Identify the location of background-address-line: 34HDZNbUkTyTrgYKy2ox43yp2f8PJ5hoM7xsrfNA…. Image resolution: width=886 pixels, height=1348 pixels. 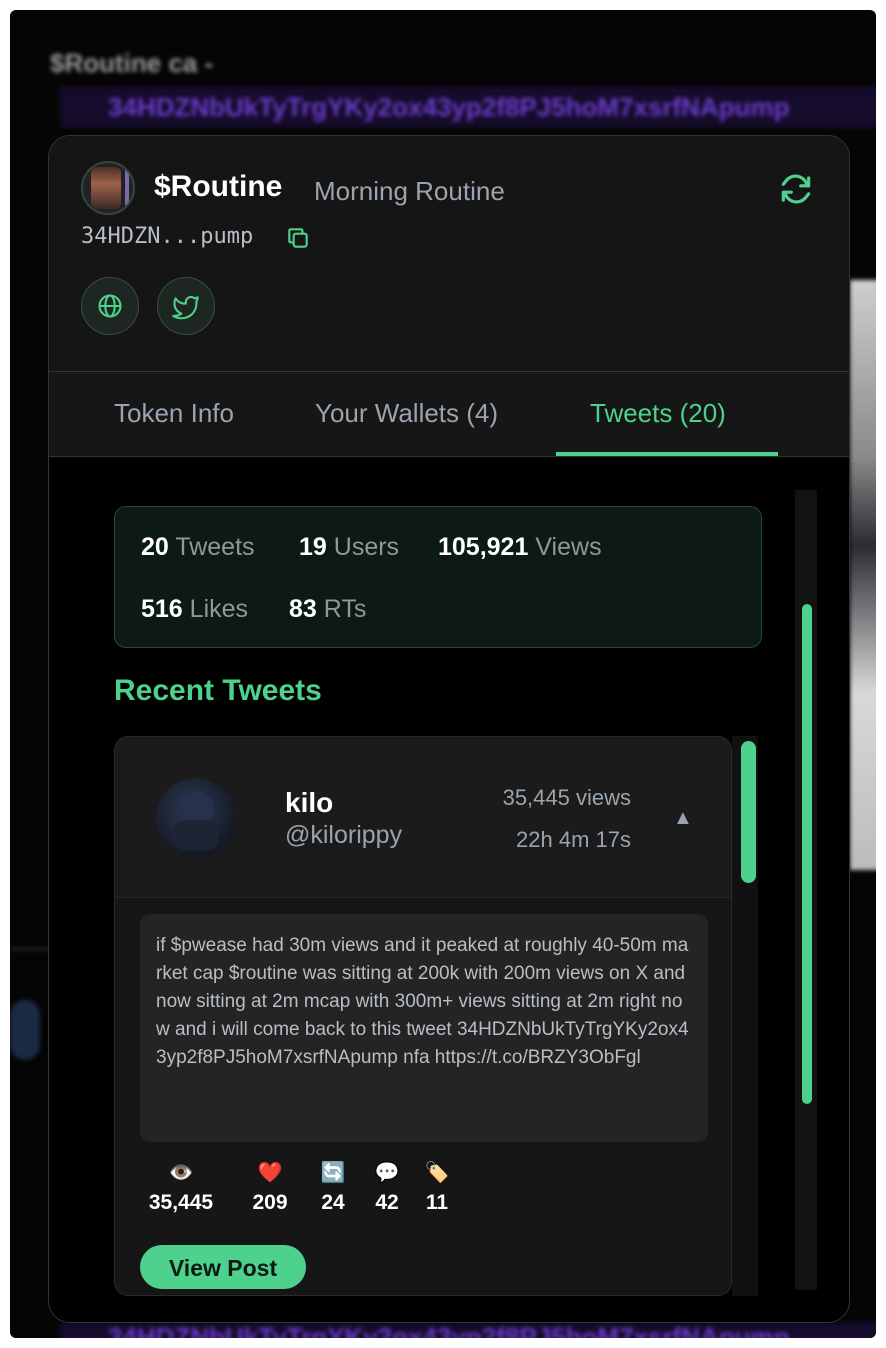
(468, 107).